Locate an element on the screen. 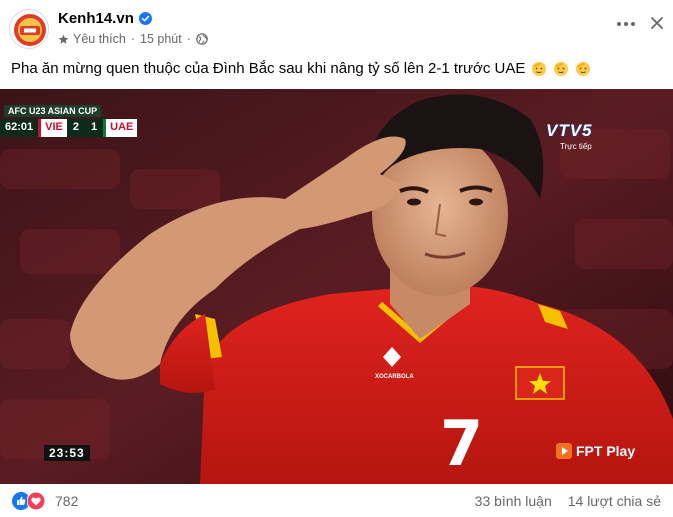  love-icon is located at coordinates (36, 501).